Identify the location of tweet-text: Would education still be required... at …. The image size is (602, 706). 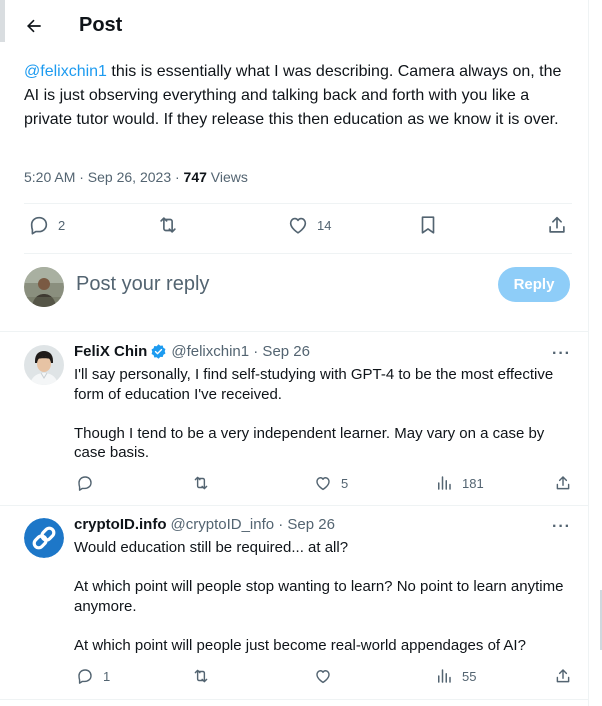
(324, 596).